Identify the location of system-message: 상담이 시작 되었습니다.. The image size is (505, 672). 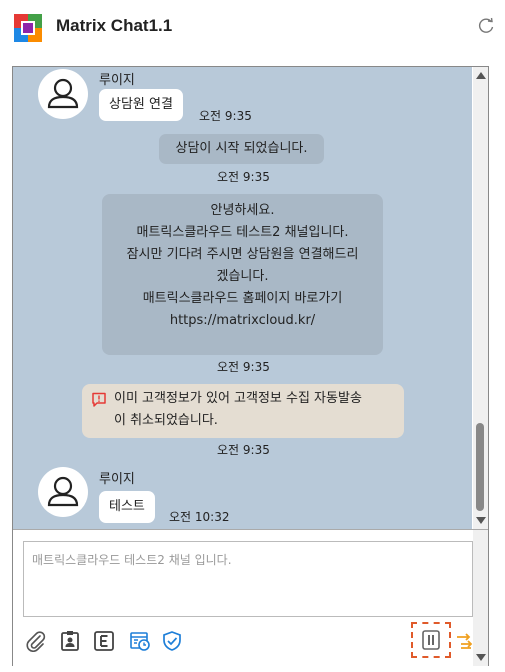
(241, 149).